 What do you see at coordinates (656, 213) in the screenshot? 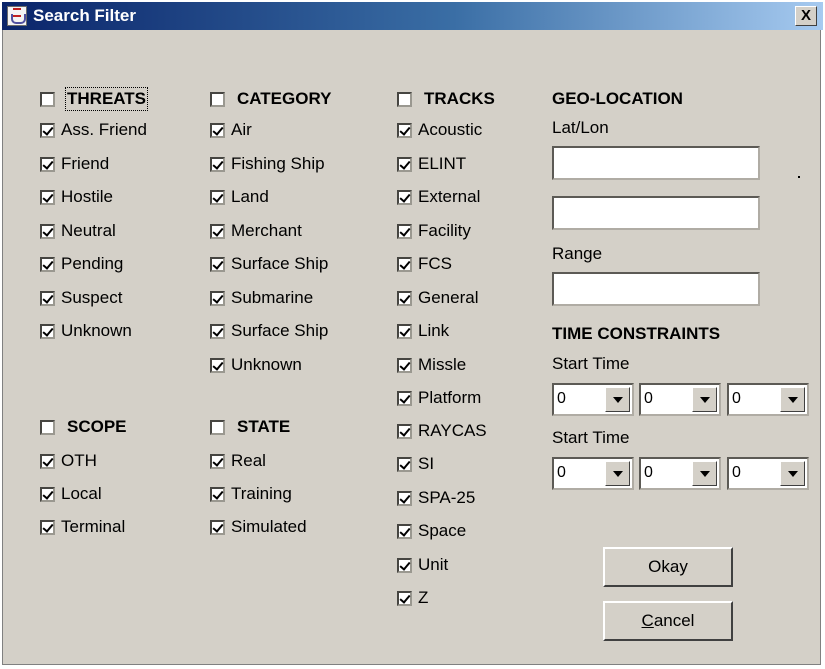
I see `longitude-field` at bounding box center [656, 213].